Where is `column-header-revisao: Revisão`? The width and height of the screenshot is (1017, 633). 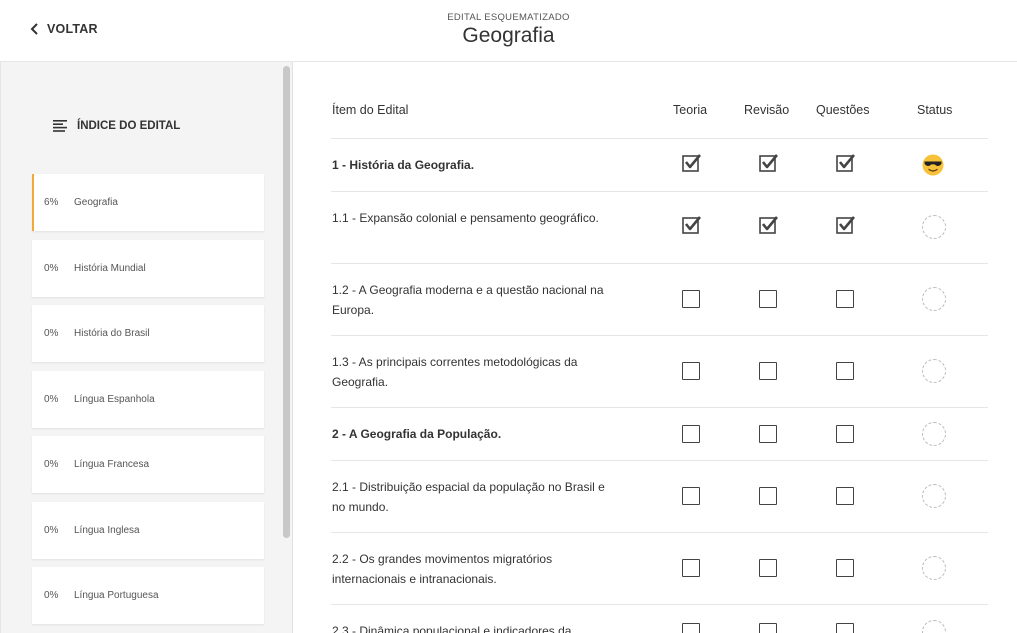
column-header-revisao: Revisão is located at coordinates (767, 110).